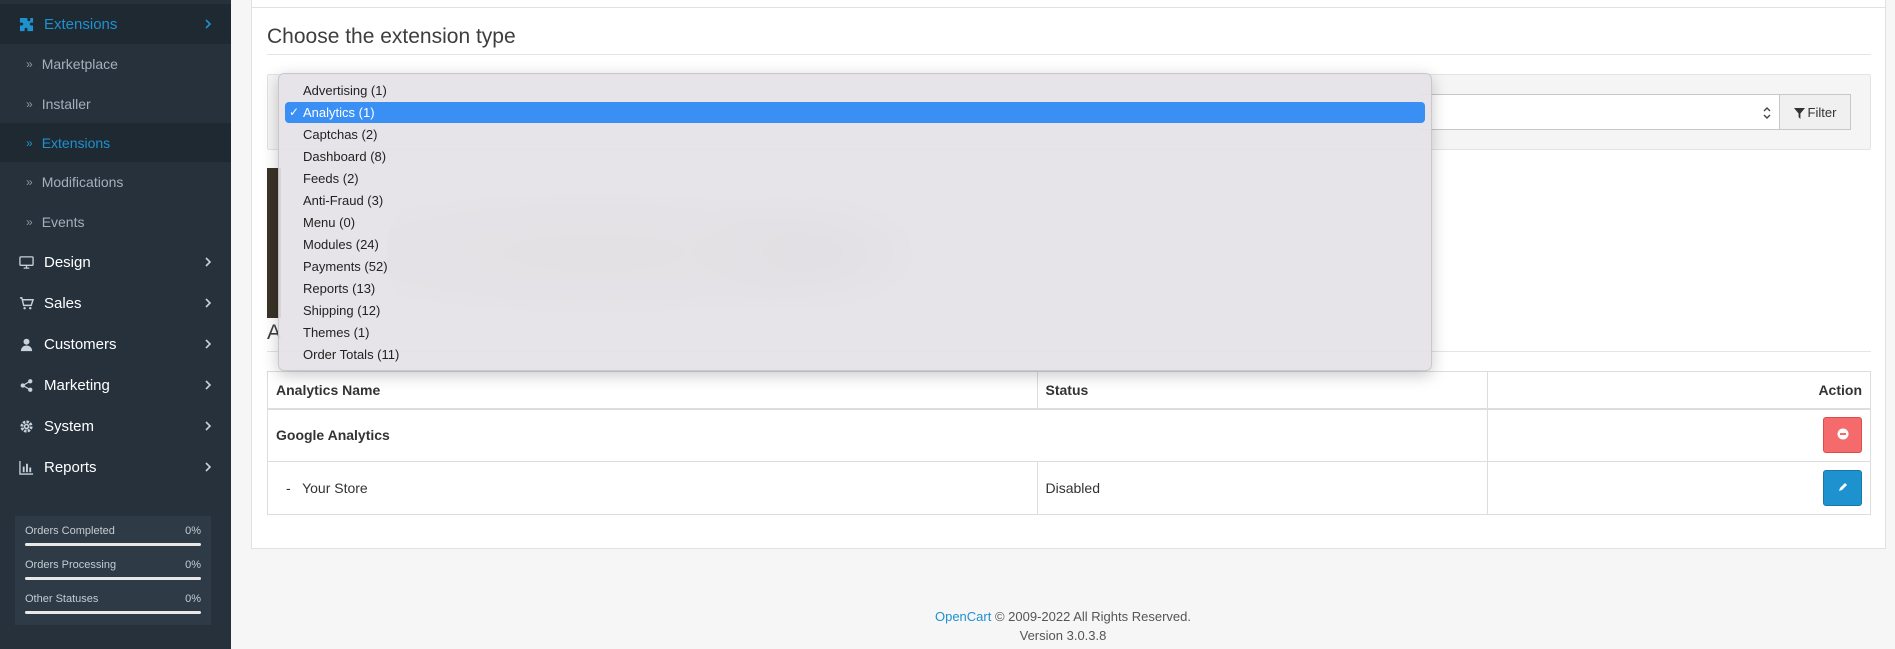 This screenshot has width=1895, height=649. What do you see at coordinates (115, 385) in the screenshot?
I see `nav-marketing: Marketing` at bounding box center [115, 385].